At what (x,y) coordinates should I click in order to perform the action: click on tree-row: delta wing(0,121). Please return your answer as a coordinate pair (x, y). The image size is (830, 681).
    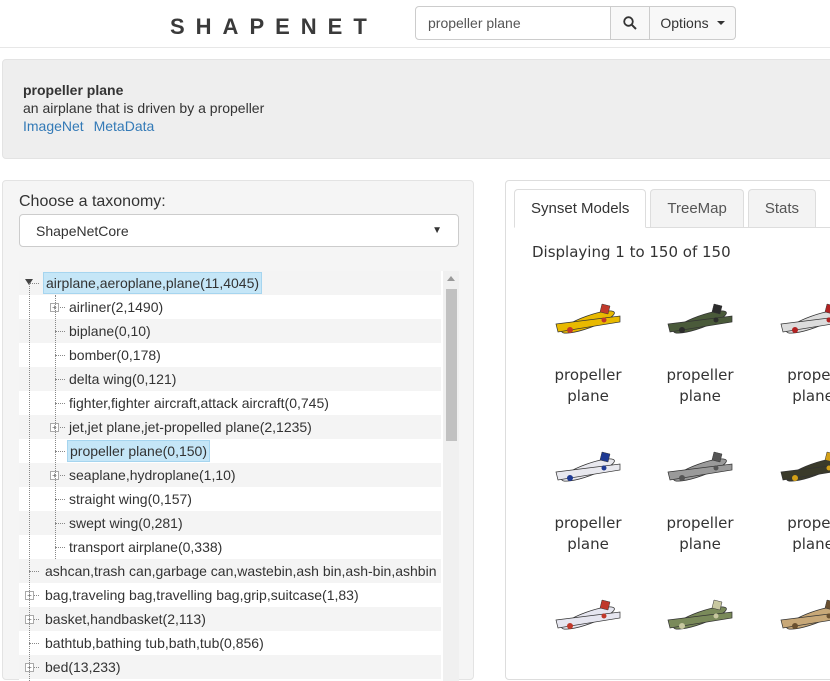
    Looking at the image, I should click on (230, 379).